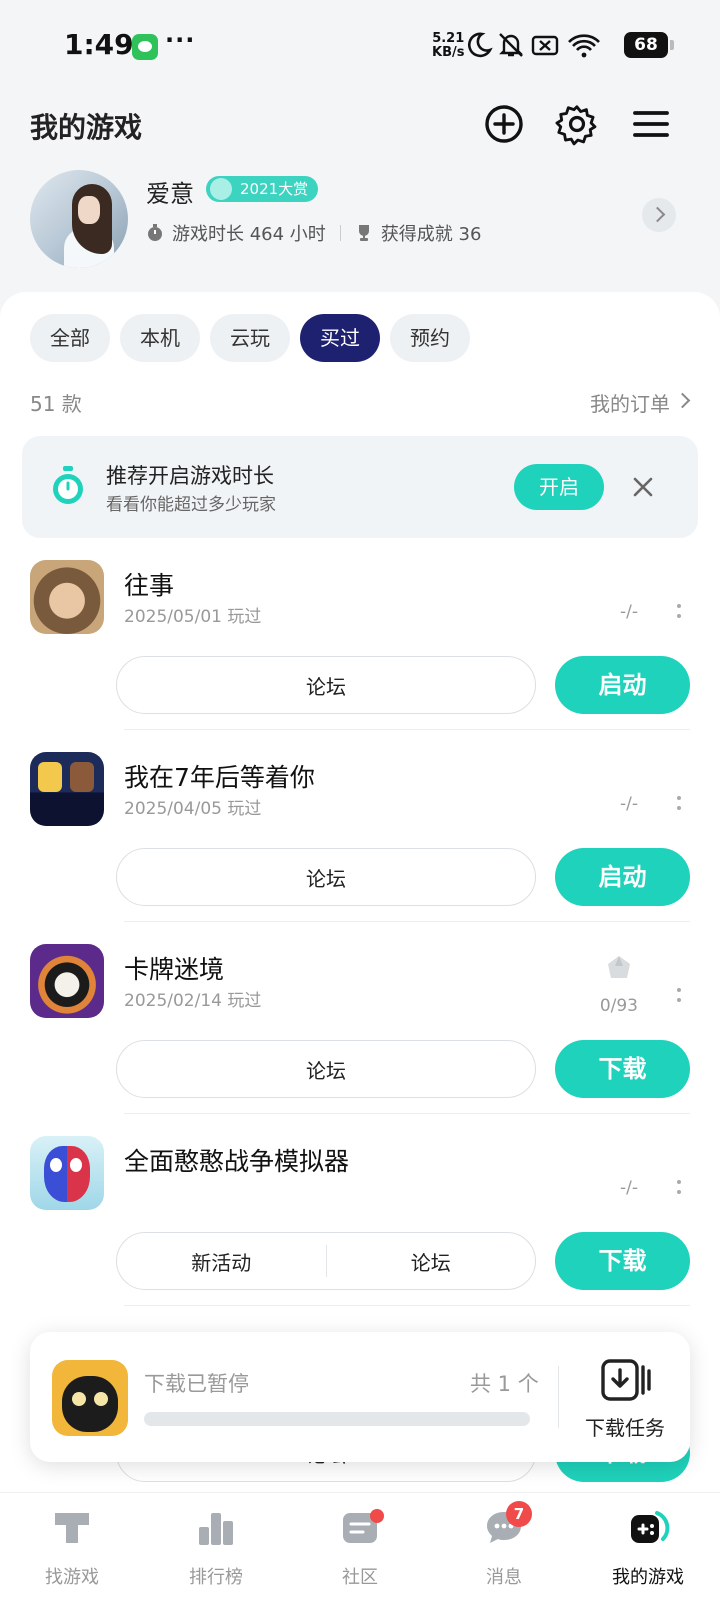 The height and width of the screenshot is (1600, 720). I want to click on download-count: 共 1 个, so click(504, 1384).